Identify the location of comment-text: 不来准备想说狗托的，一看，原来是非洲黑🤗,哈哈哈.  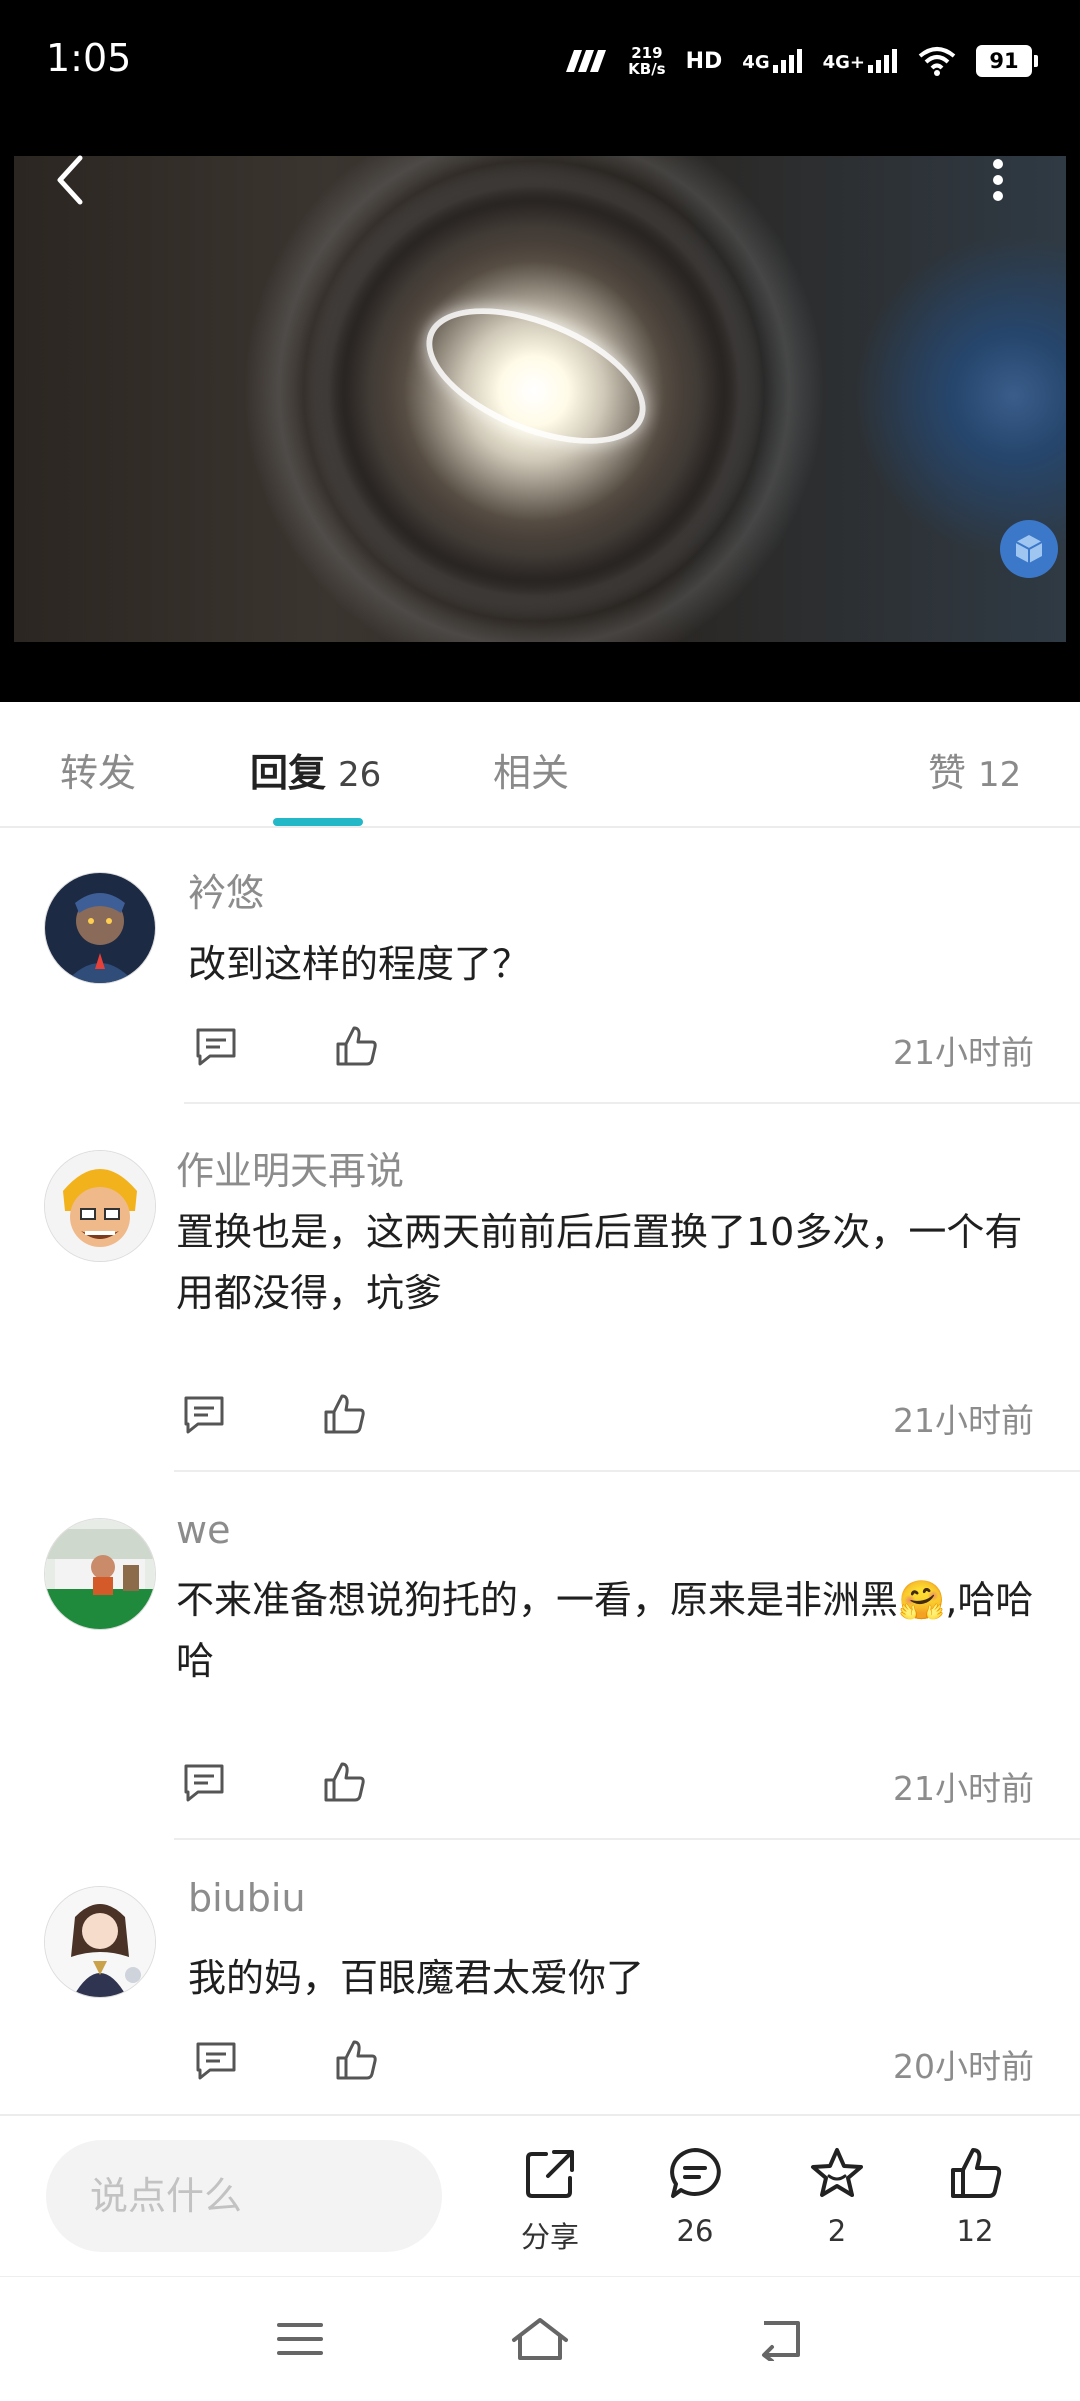
(605, 1630).